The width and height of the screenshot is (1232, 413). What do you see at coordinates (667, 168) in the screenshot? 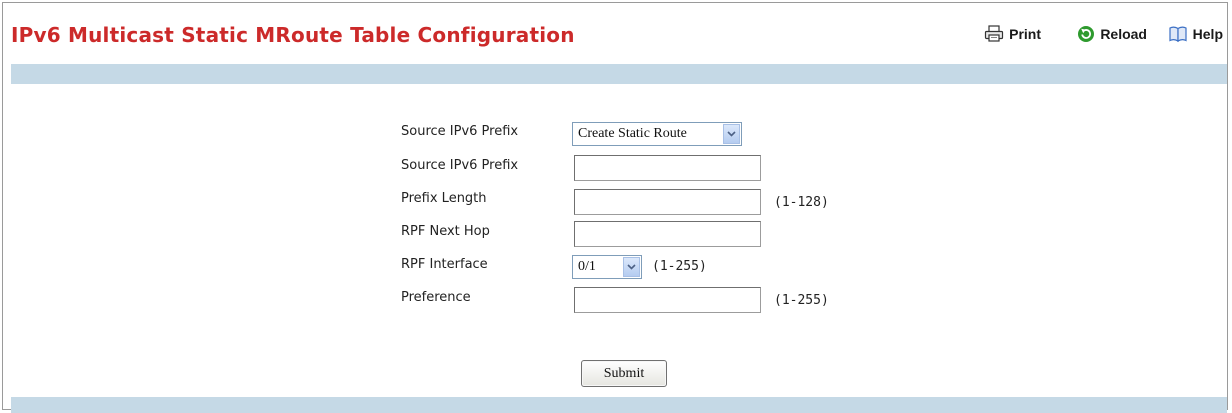
I see `source-prefix-input` at bounding box center [667, 168].